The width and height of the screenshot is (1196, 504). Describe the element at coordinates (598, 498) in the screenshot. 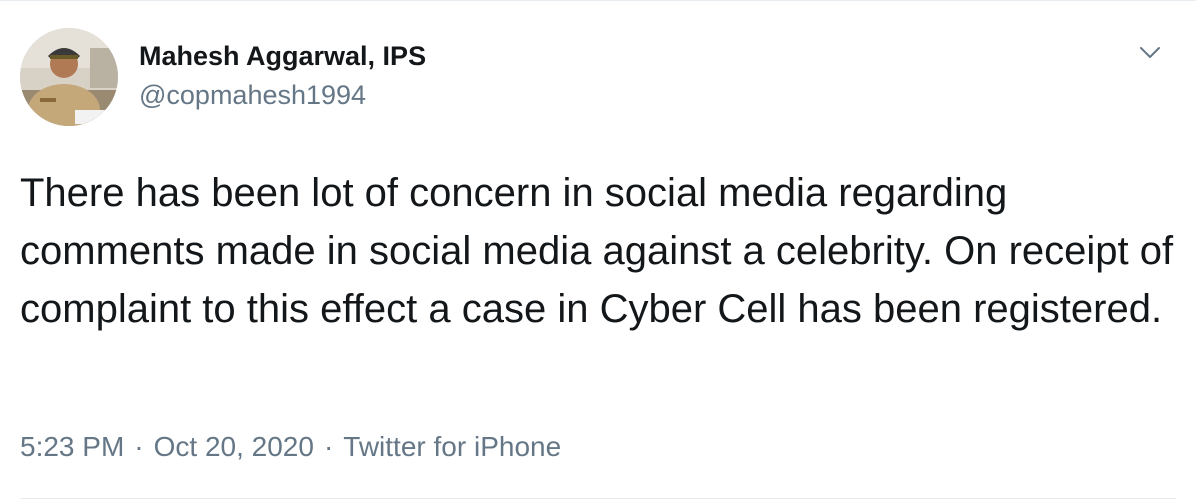

I see `divider` at that location.